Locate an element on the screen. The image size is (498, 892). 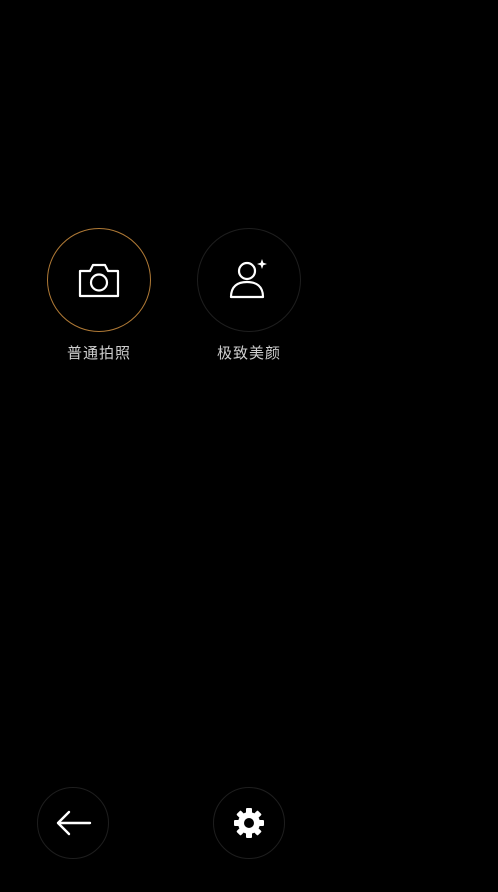
mode-beauty: 极致美颜 is located at coordinates (249, 295).